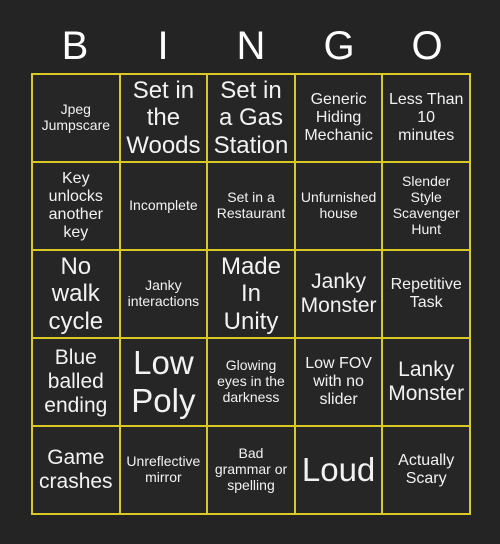 The image size is (500, 544). I want to click on bingo-cell-label: Set in the Woods, so click(163, 117).